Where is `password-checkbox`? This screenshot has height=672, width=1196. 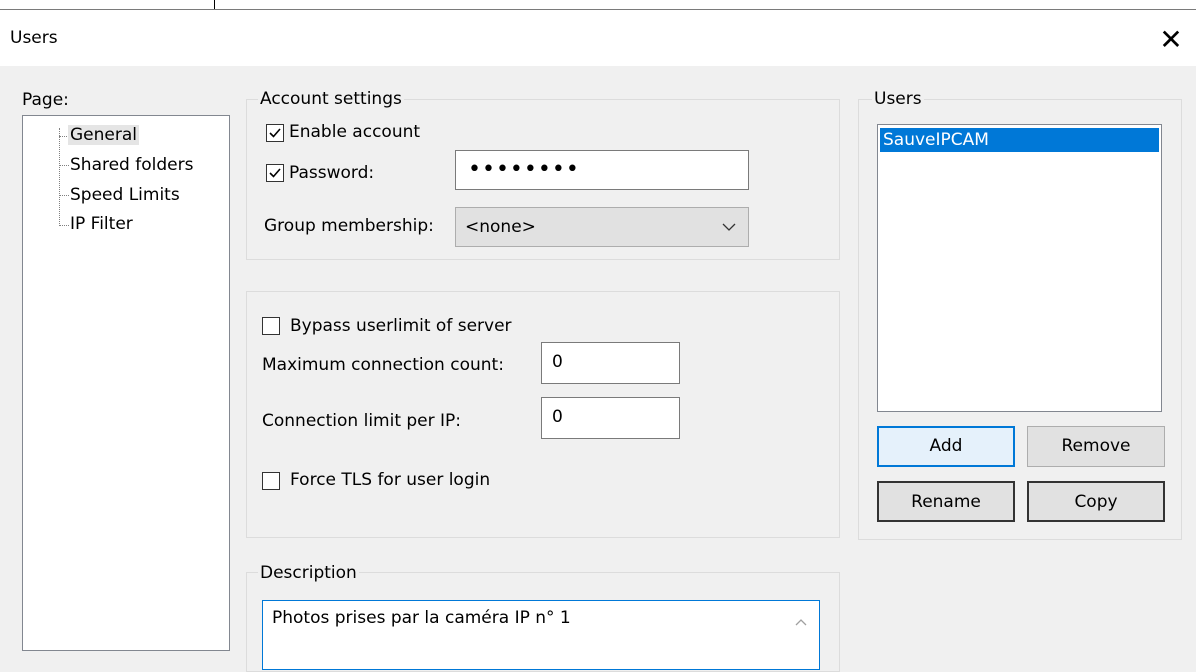 password-checkbox is located at coordinates (275, 173).